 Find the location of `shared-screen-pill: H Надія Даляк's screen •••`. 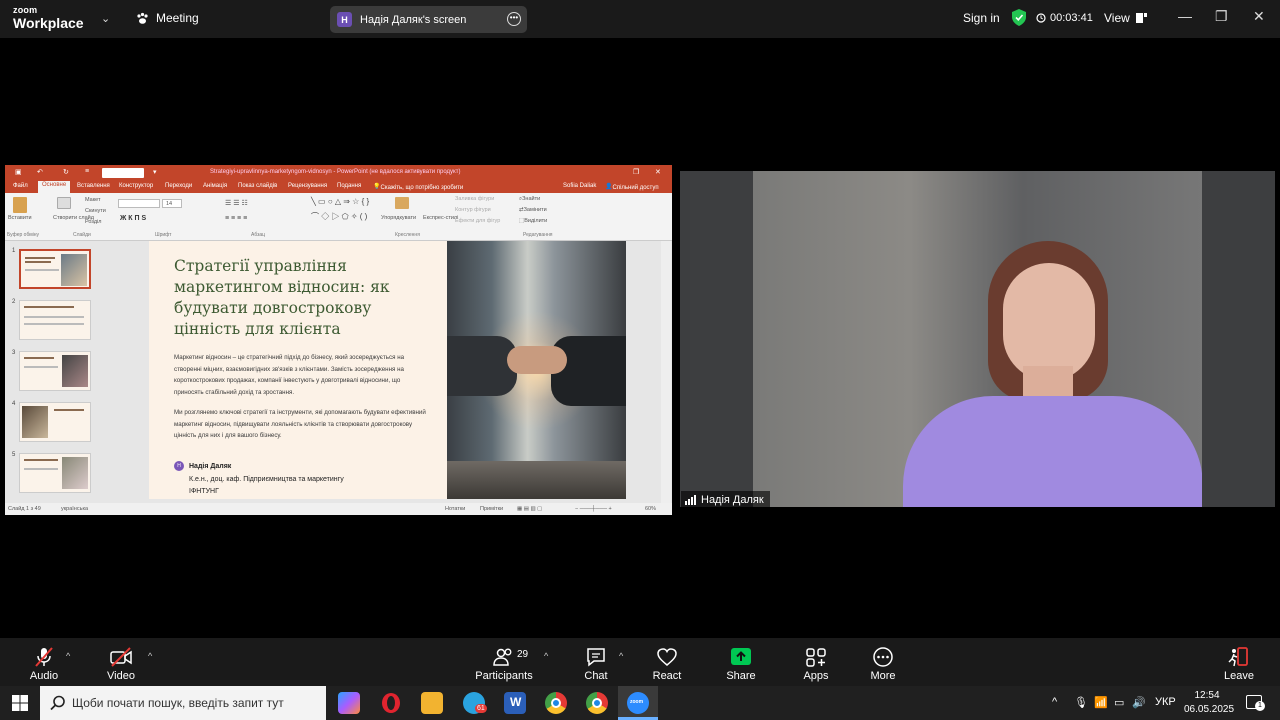

shared-screen-pill: H Надія Даляк's screen ••• is located at coordinates (428, 19).